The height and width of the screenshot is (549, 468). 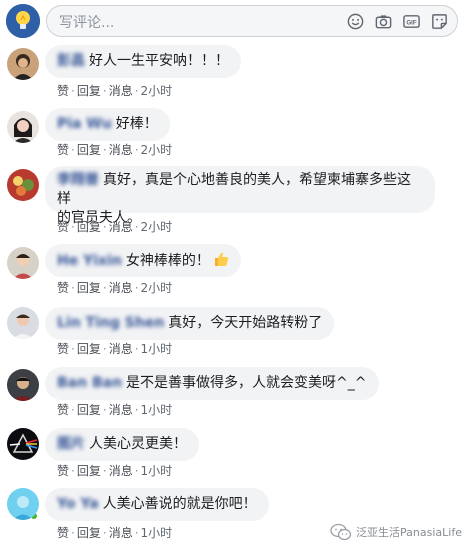 I want to click on watermark-text: 泛亚生活PanasiaLife, so click(x=409, y=532).